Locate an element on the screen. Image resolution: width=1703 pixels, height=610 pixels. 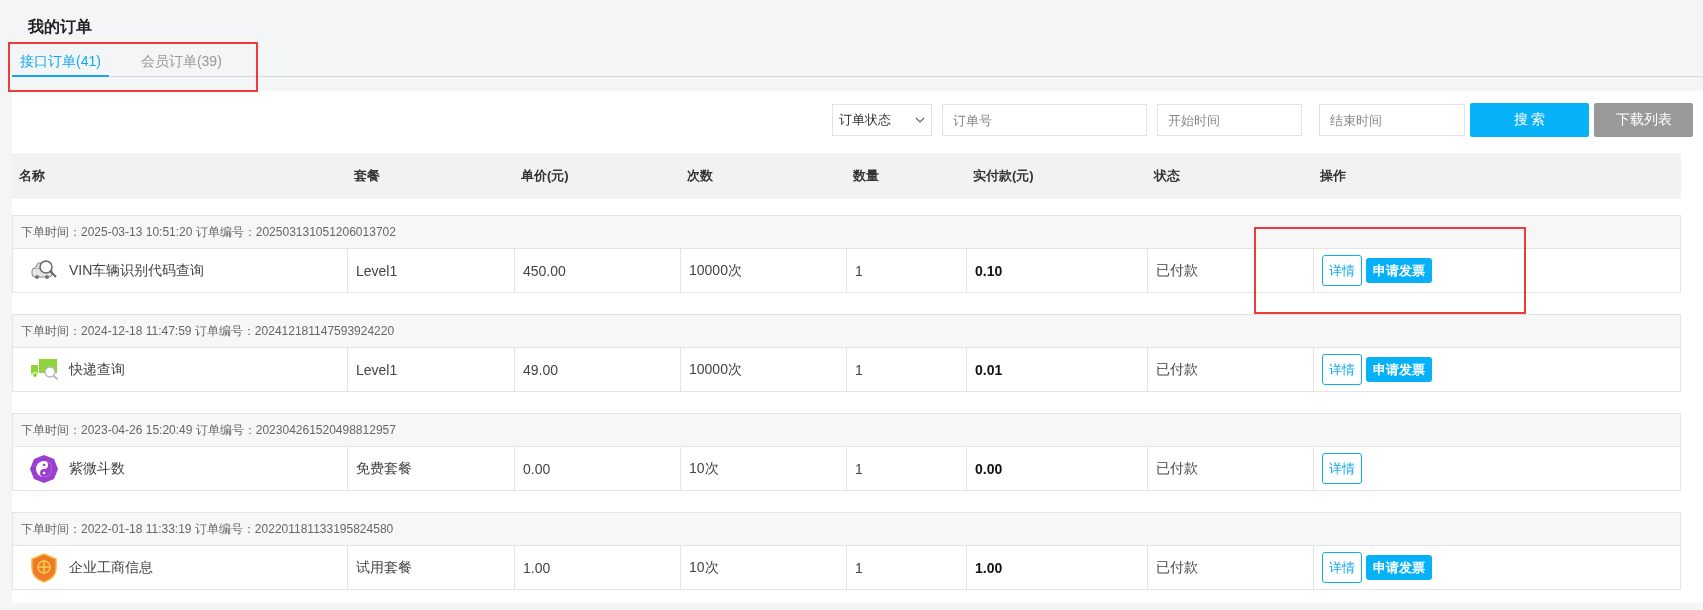
tab: 会员订单(39) is located at coordinates (181, 62).